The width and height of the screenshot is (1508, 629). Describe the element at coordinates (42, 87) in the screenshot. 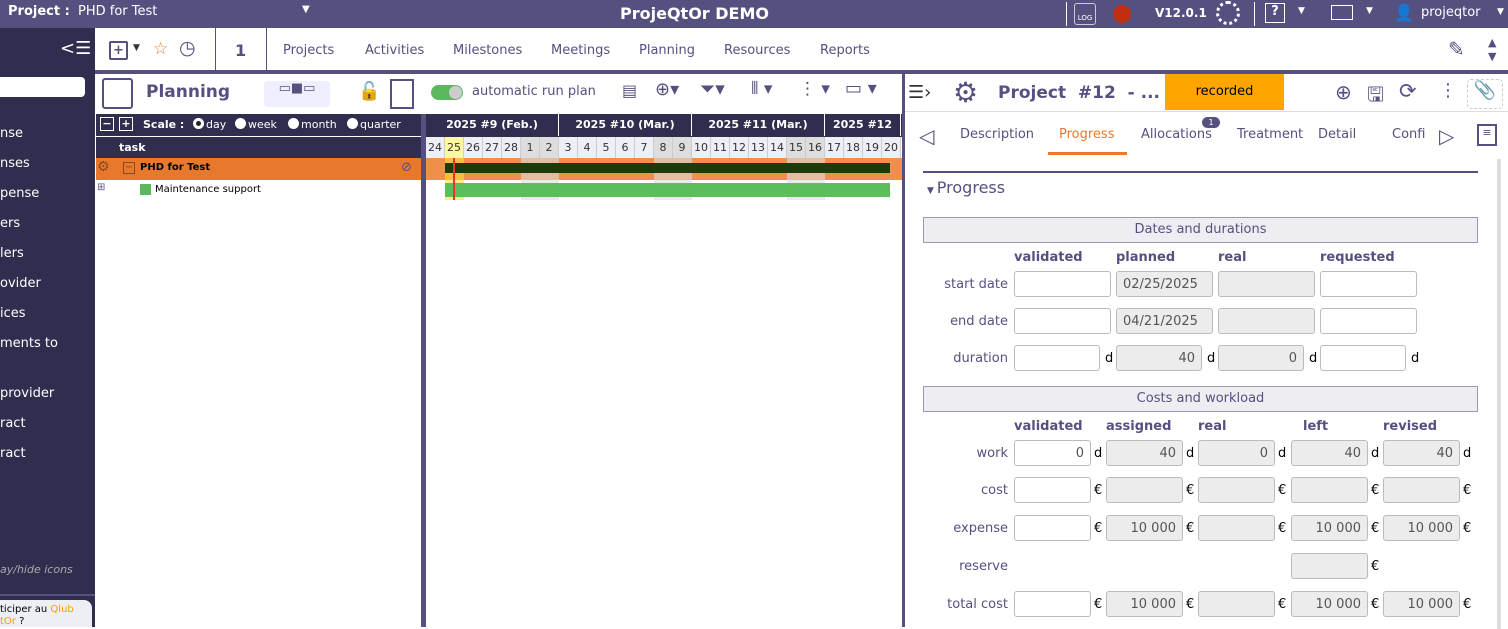

I see `menu-search-input` at that location.